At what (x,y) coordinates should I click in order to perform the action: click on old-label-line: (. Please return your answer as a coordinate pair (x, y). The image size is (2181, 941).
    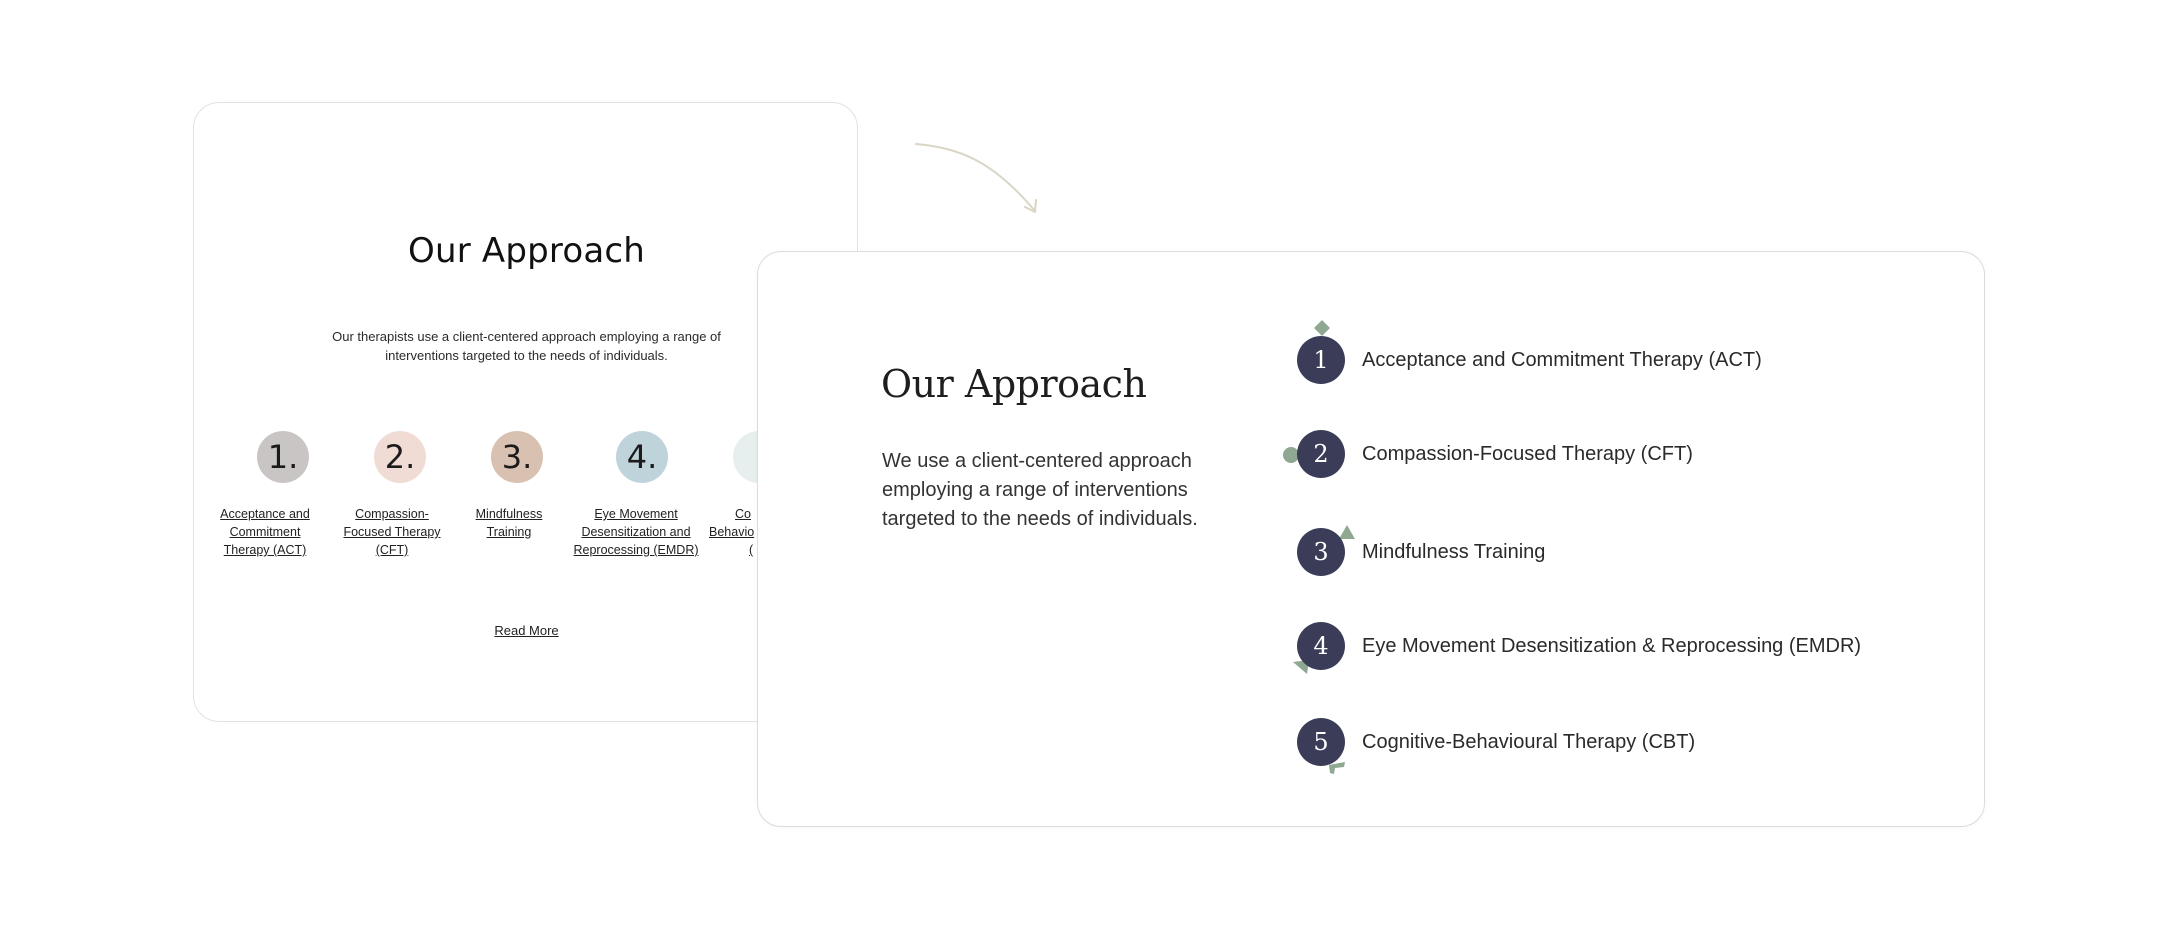
    Looking at the image, I should click on (751, 550).